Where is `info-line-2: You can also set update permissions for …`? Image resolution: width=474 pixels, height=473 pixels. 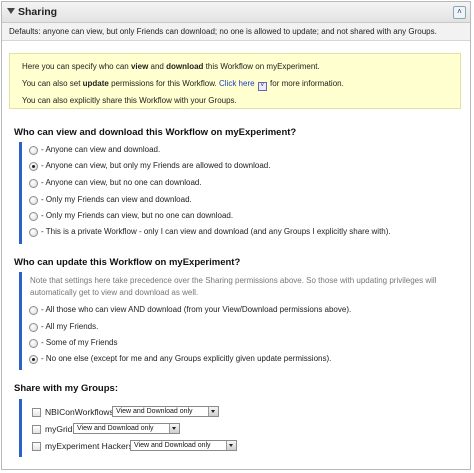 info-line-2: You can also set update permissions for … is located at coordinates (183, 85).